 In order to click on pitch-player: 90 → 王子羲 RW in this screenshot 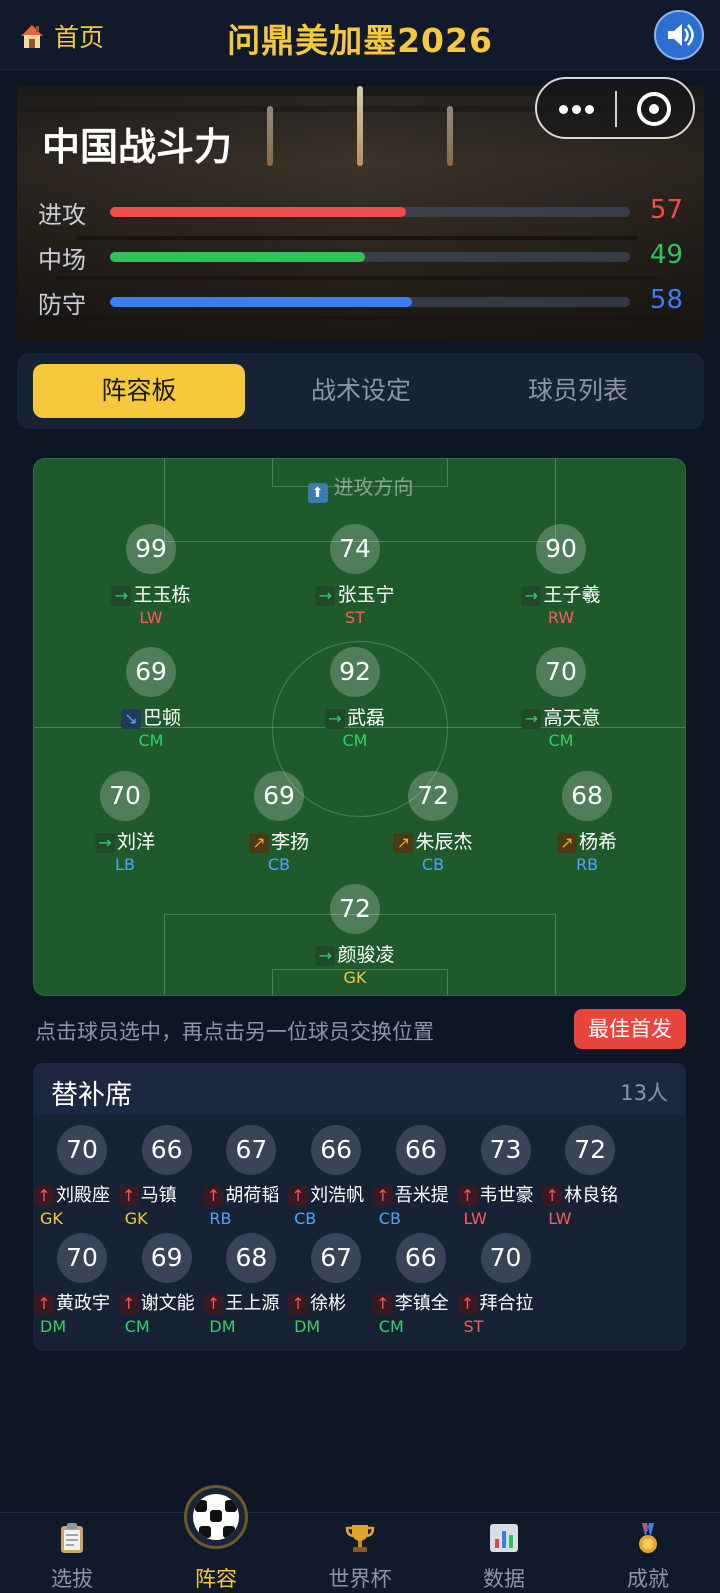, I will do `click(561, 579)`.